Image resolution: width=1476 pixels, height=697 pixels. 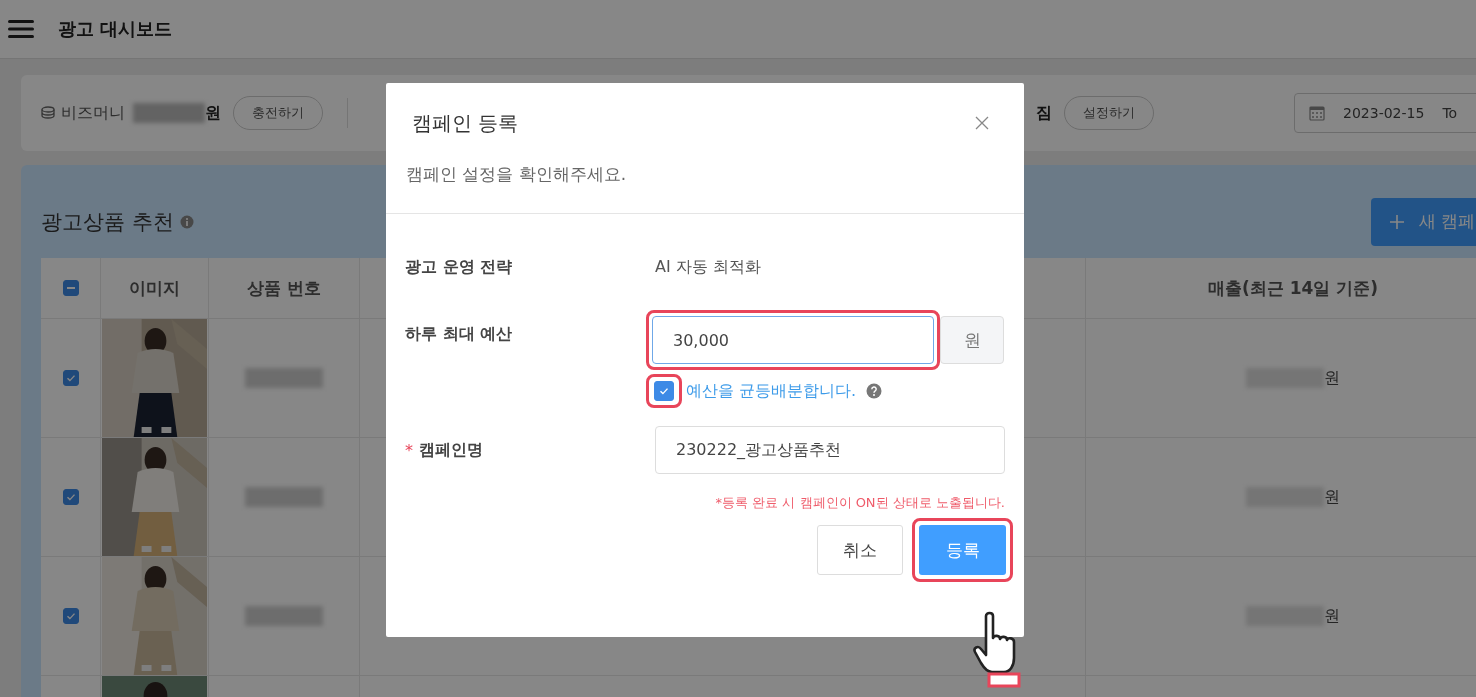 I want to click on required-mark: *, so click(x=409, y=450).